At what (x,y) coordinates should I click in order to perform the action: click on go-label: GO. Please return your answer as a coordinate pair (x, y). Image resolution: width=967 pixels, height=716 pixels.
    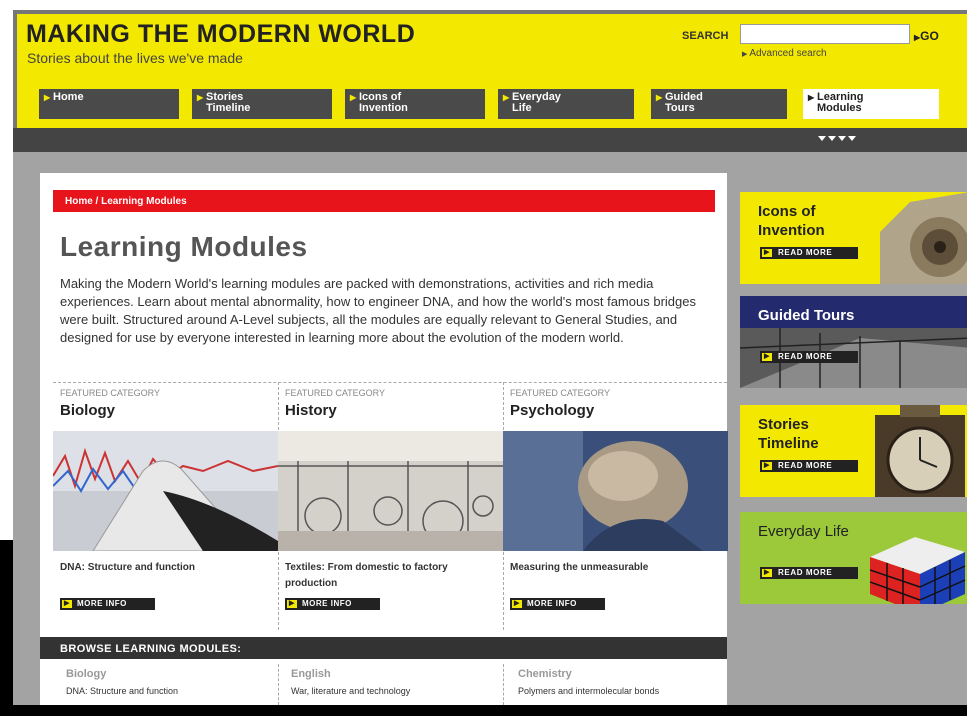
    Looking at the image, I should click on (929, 36).